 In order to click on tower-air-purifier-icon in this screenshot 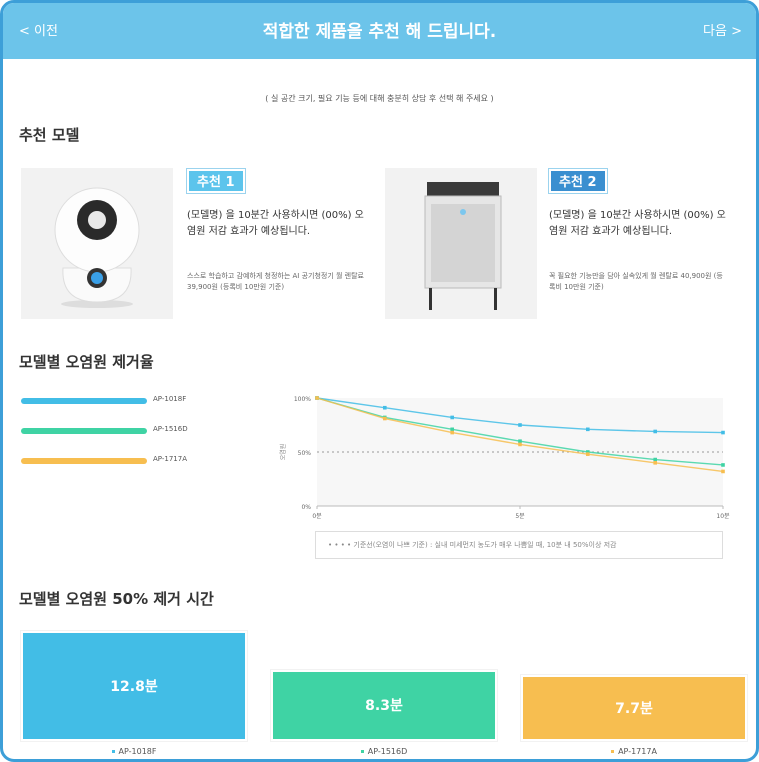, I will do `click(463, 246)`.